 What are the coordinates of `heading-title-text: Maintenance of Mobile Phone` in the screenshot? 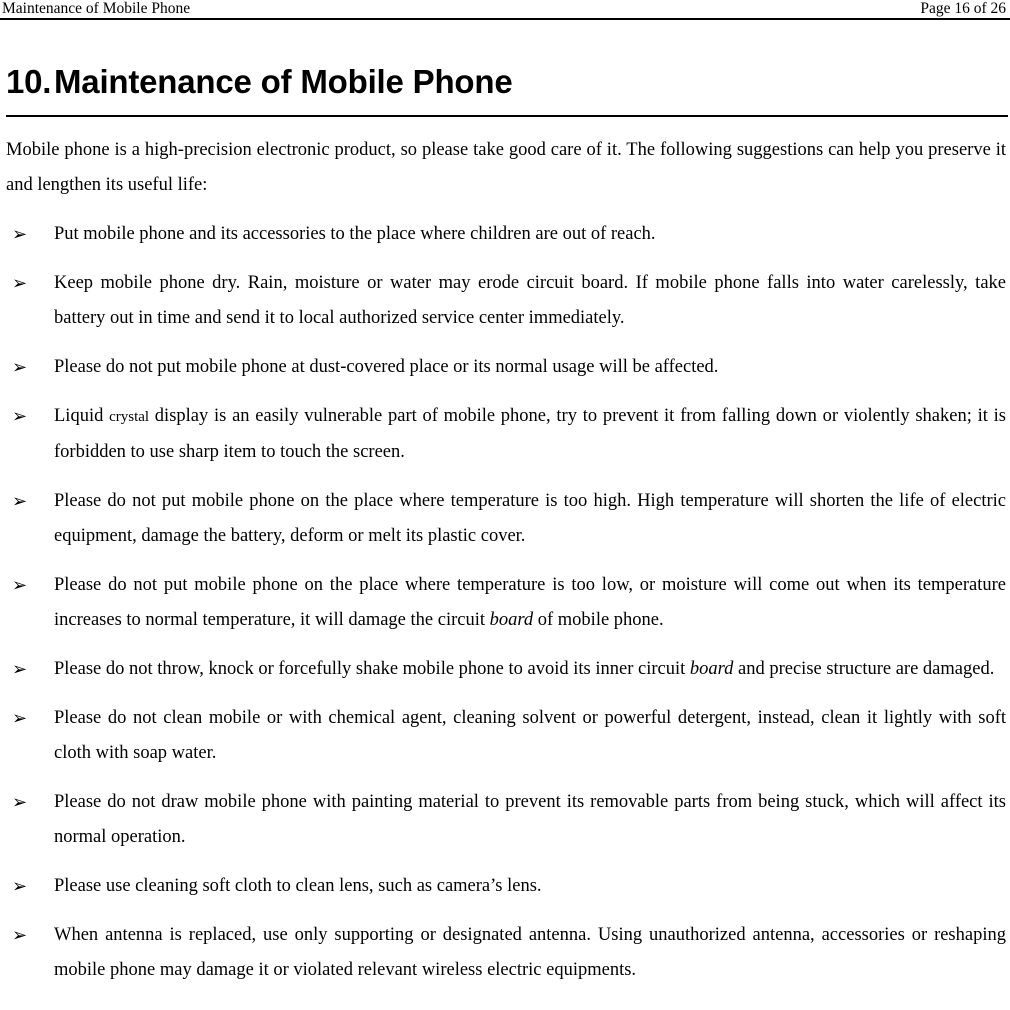 It's located at (283, 81).